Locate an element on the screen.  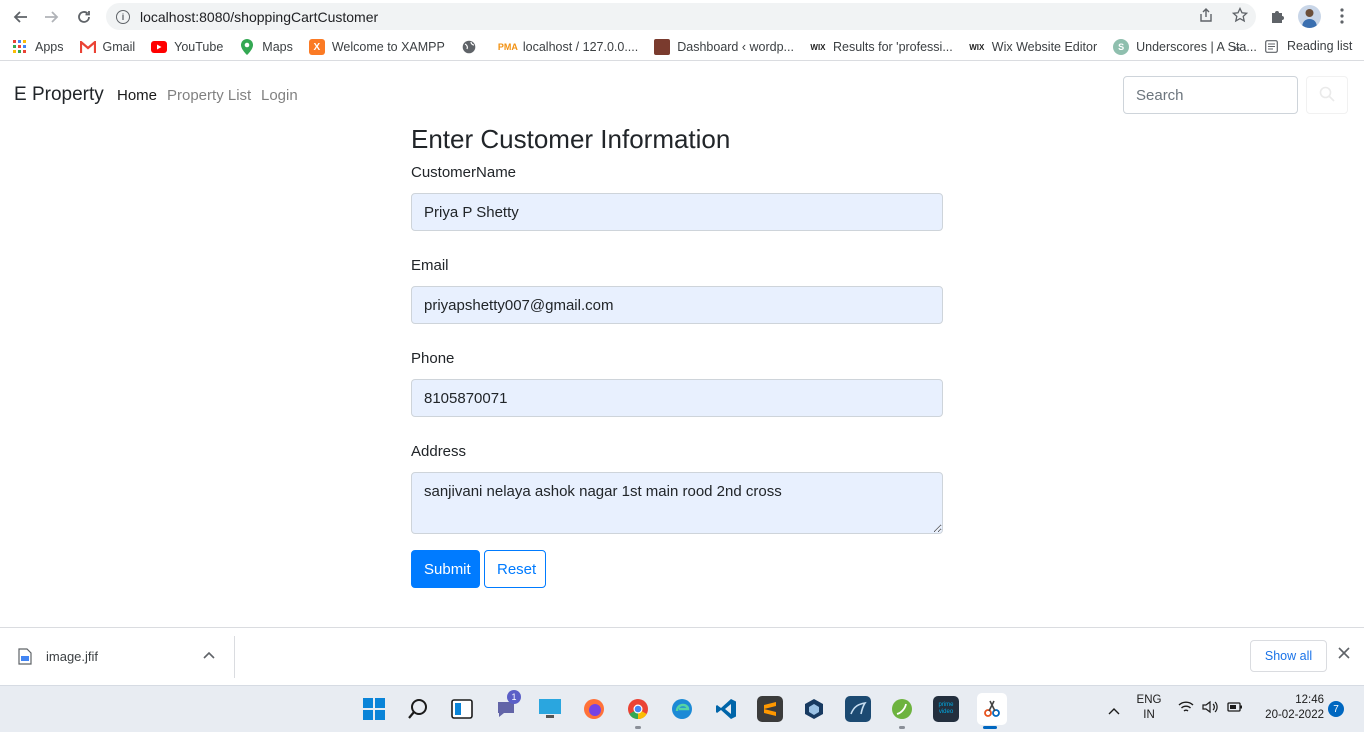
browser-menu-icon is located at coordinates (1342, 16).